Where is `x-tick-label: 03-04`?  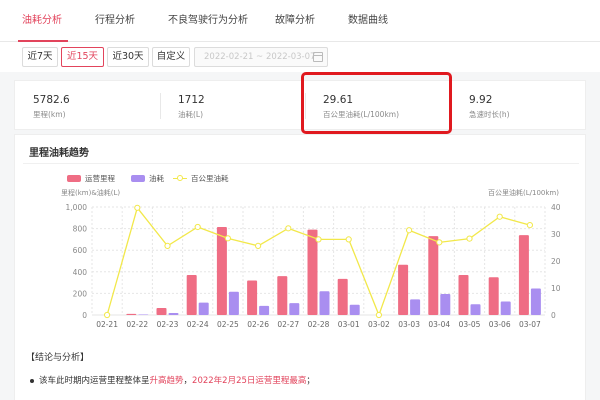 x-tick-label: 03-04 is located at coordinates (439, 324).